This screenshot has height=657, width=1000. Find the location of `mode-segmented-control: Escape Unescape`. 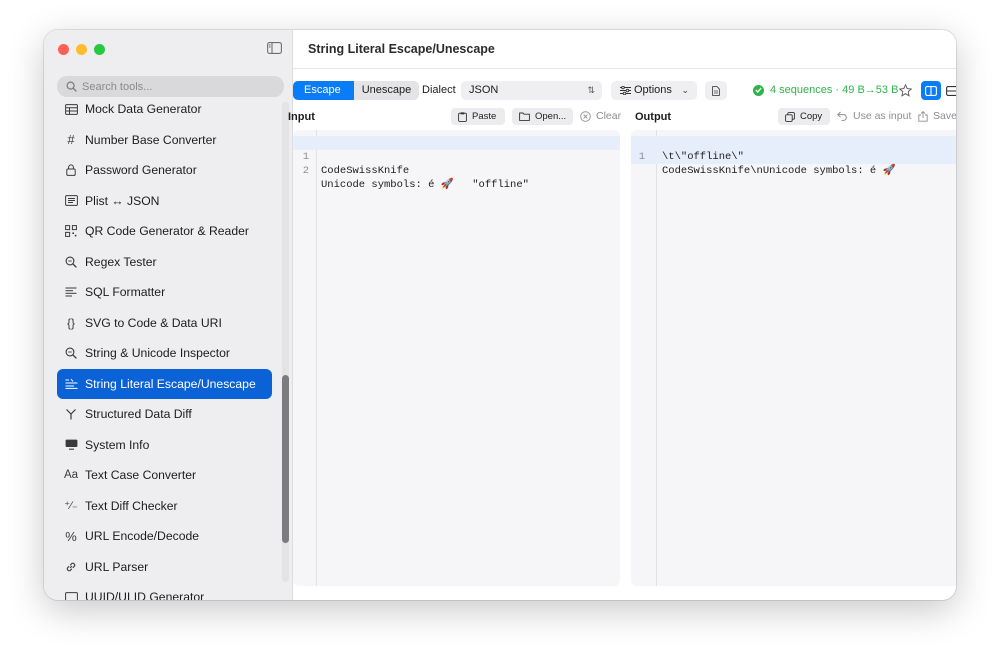

mode-segmented-control: Escape Unescape is located at coordinates (356, 90).